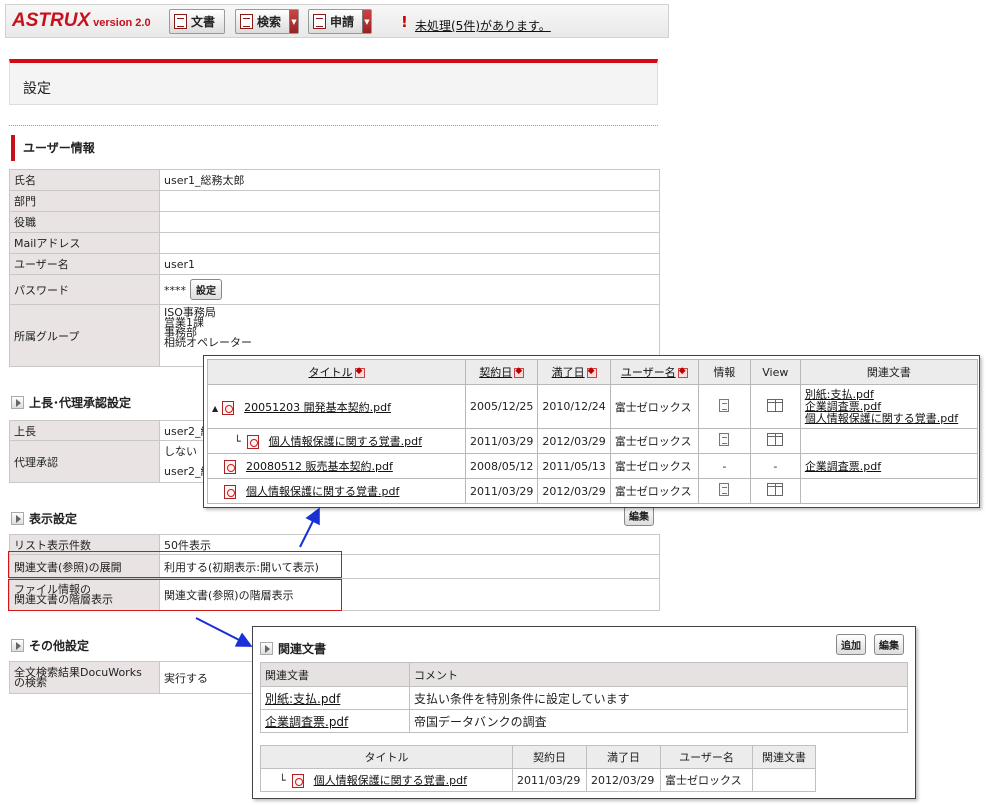  What do you see at coordinates (319, 466) in the screenshot?
I see `document-link: 20080512 販売基本契約.pdf` at bounding box center [319, 466].